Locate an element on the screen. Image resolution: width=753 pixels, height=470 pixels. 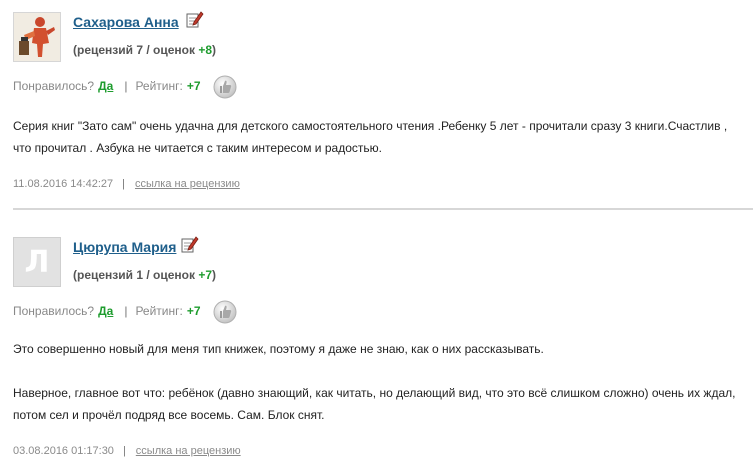
stats-score: +8 is located at coordinates (205, 50).